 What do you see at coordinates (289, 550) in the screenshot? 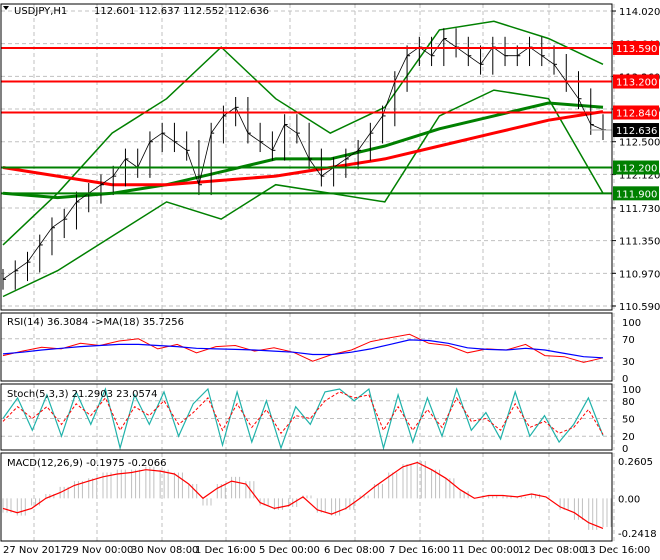
I see `x-axis-label: 5 Dec 00:00` at bounding box center [289, 550].